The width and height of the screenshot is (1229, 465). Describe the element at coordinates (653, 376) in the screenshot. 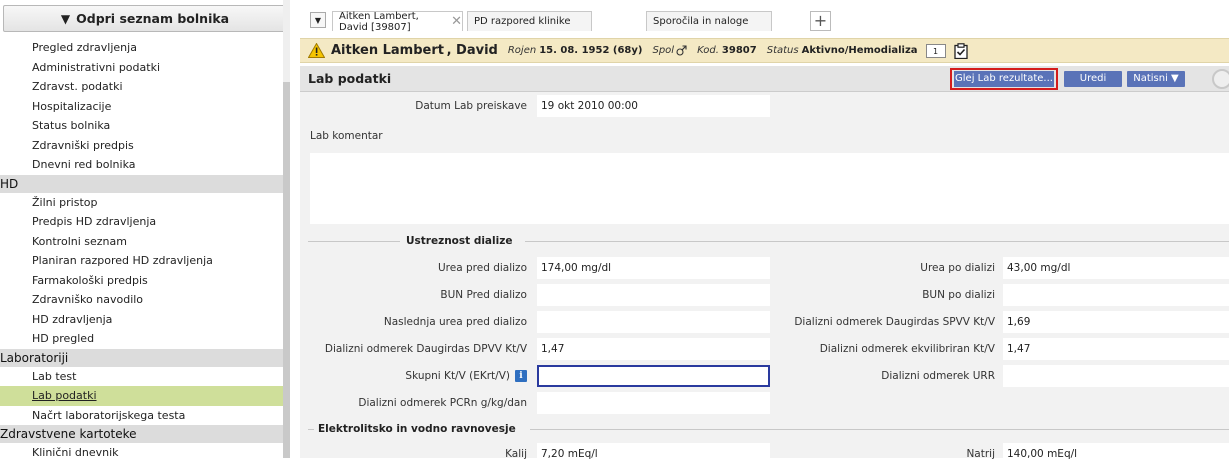

I see `total-ktv-field` at that location.